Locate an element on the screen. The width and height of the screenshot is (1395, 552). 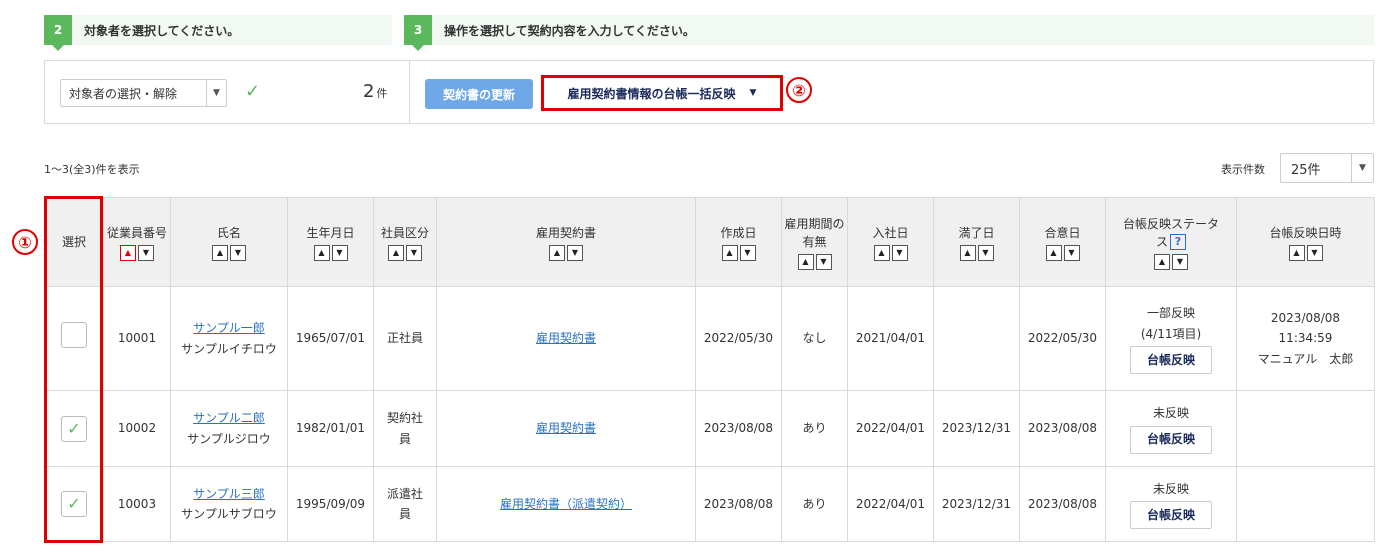
join-cell: 2022/04/01 is located at coordinates (890, 504).